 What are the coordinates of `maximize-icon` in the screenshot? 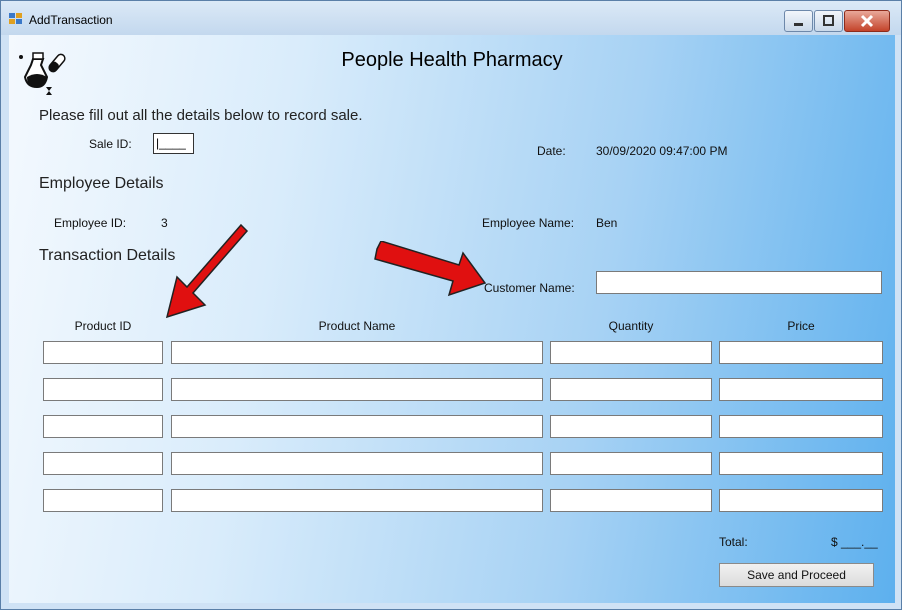 It's located at (828, 20).